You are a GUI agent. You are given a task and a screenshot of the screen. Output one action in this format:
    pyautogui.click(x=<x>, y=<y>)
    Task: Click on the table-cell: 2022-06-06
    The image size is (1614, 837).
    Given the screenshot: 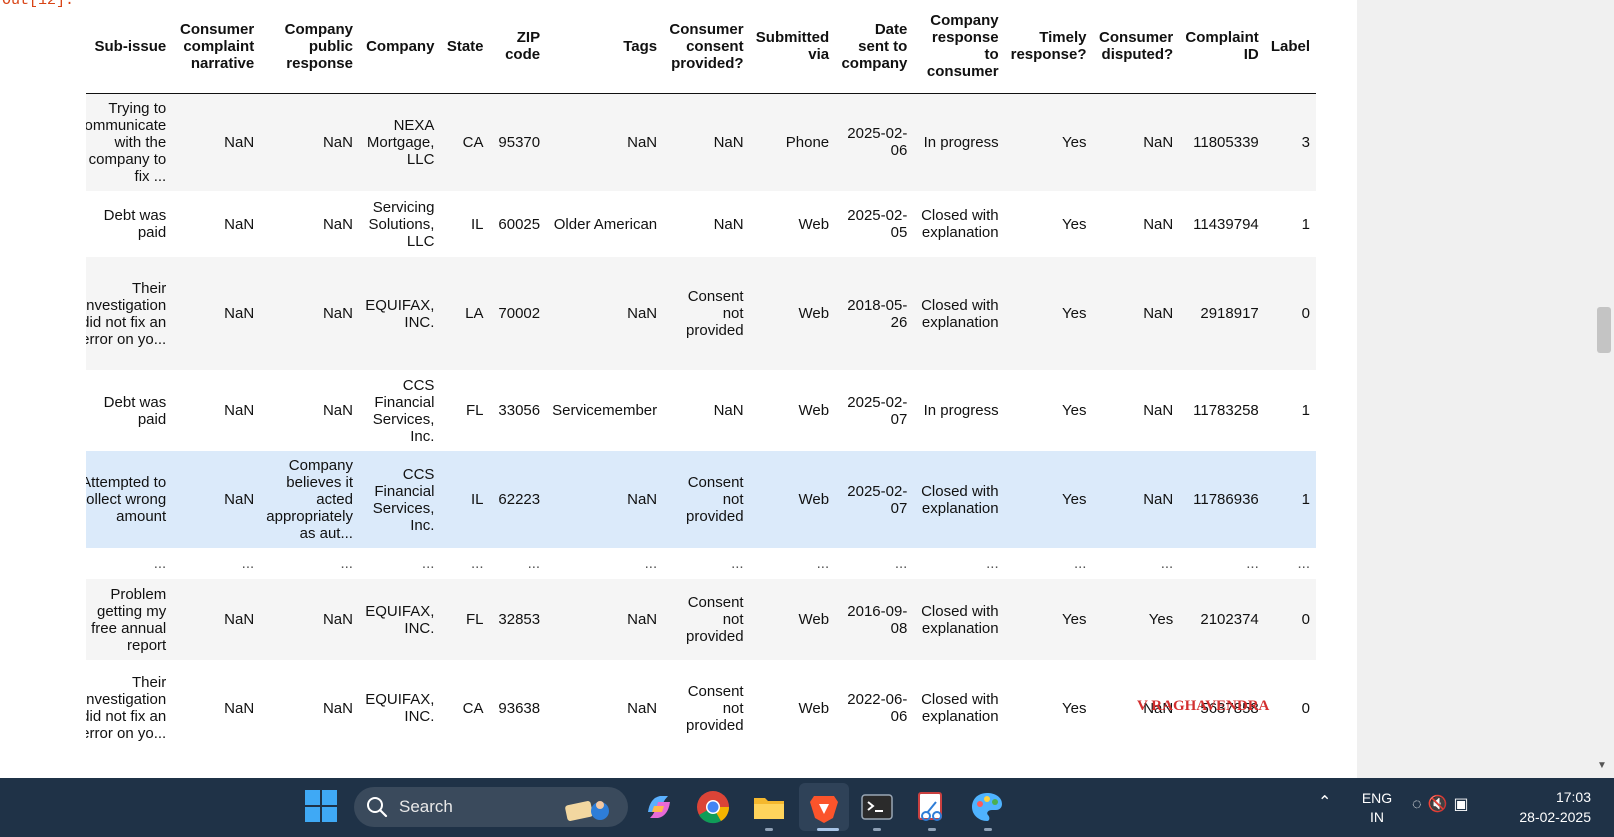 What is the action you would take?
    pyautogui.click(x=877, y=708)
    